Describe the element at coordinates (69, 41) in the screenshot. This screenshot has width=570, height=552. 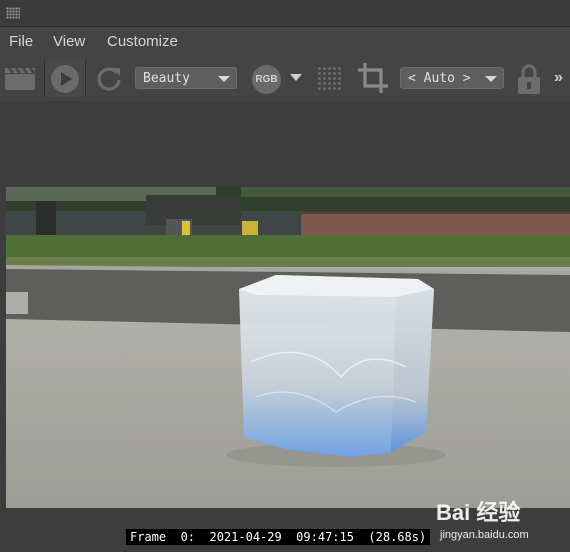
I see `menu-view: View` at that location.